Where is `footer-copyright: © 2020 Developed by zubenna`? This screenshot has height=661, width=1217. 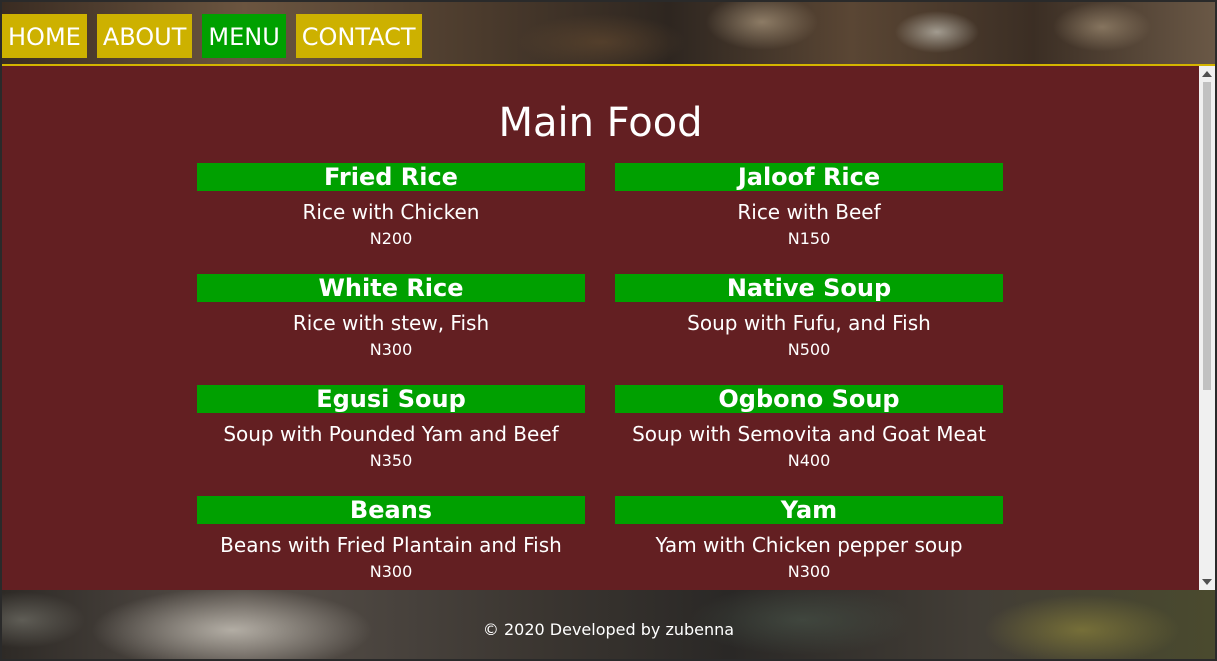
footer-copyright: © 2020 Developed by zubenna is located at coordinates (608, 629).